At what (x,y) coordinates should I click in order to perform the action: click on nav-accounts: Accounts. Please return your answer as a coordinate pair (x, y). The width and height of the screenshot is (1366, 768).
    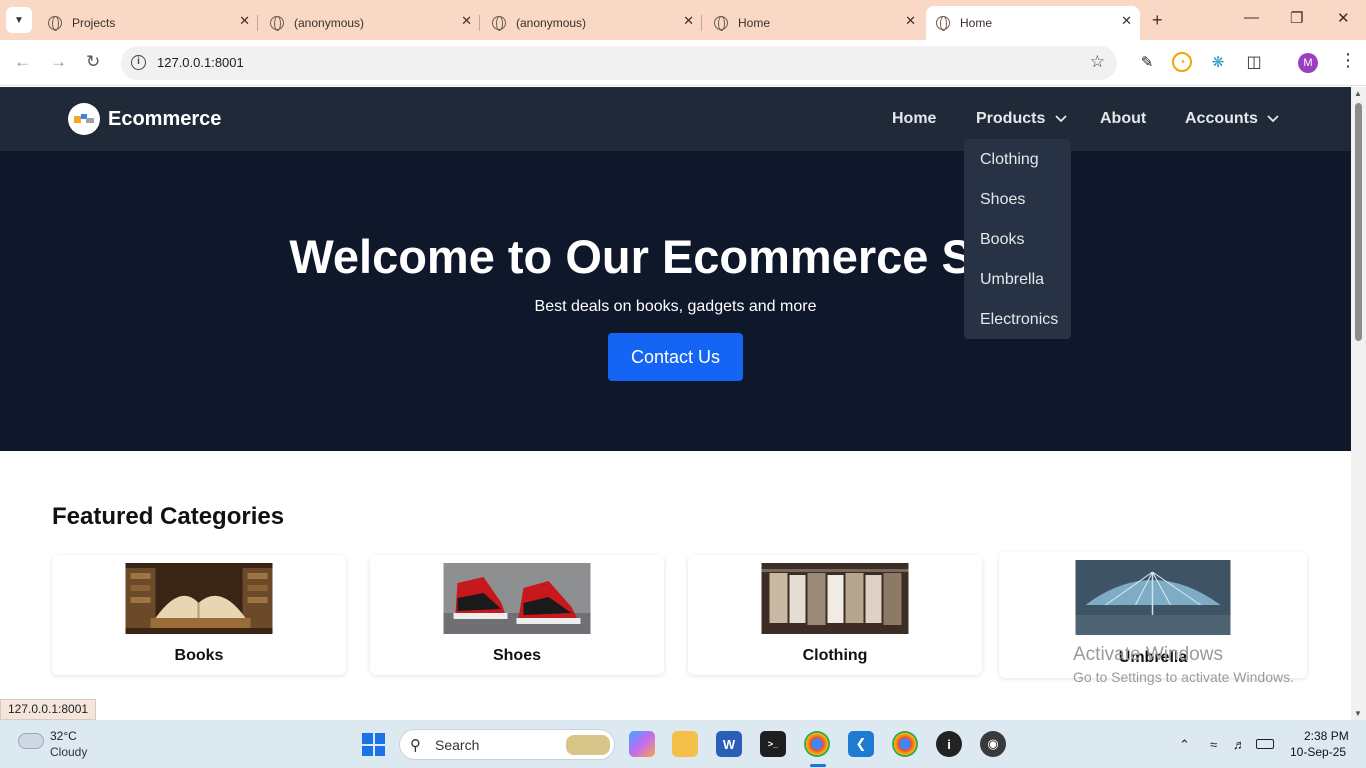
    Looking at the image, I should click on (1232, 119).